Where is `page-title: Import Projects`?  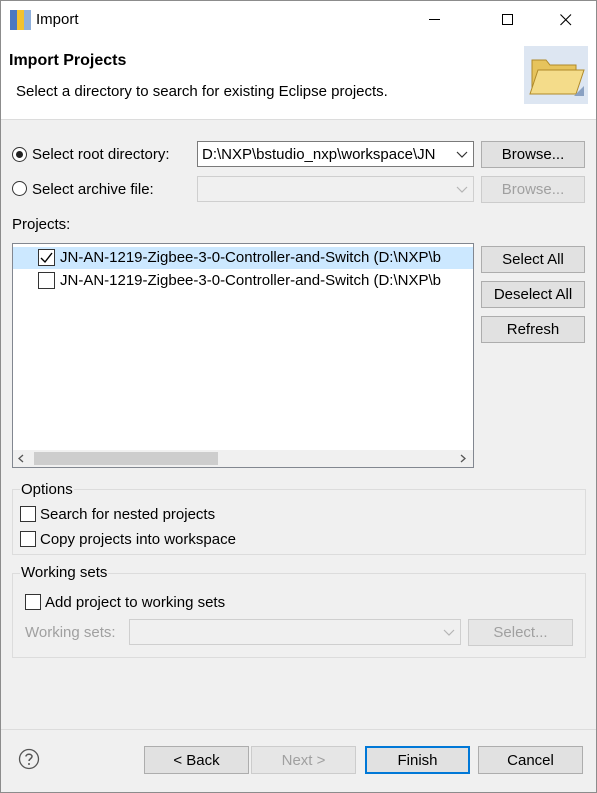 page-title: Import Projects is located at coordinates (68, 60).